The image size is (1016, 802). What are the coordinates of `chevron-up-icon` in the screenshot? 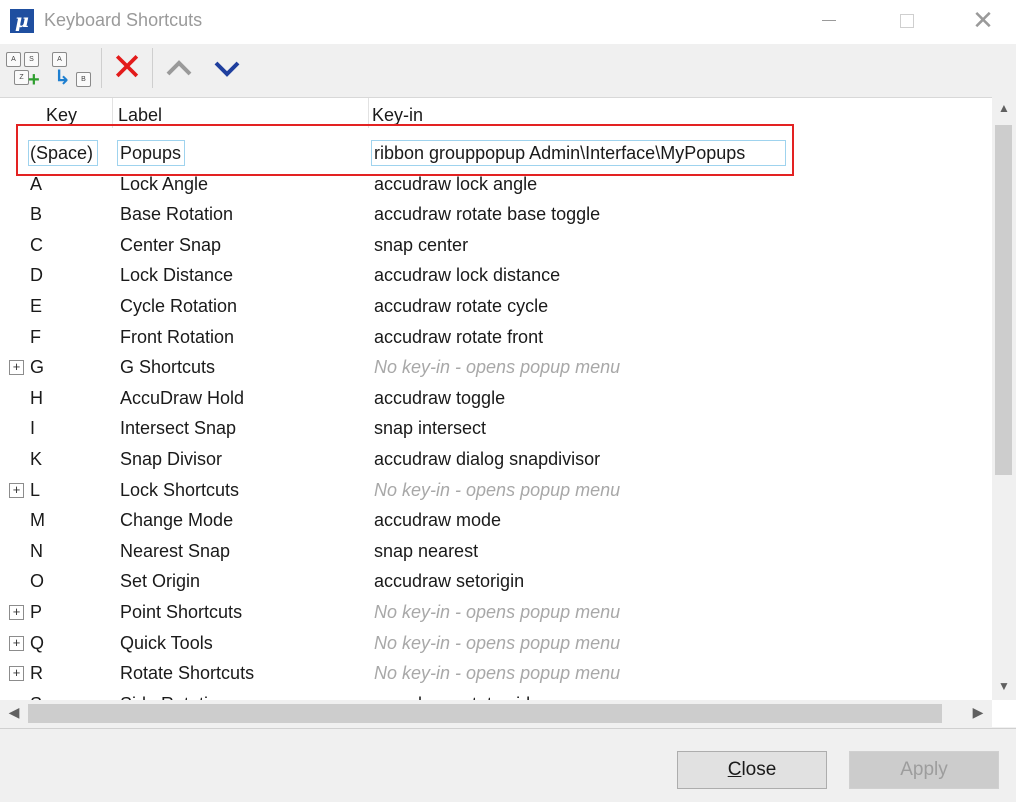 It's located at (179, 68).